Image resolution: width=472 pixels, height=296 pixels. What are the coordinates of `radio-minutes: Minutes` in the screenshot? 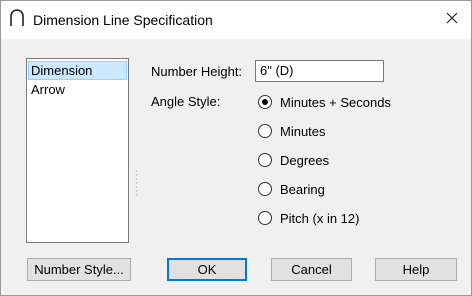 It's located at (292, 131).